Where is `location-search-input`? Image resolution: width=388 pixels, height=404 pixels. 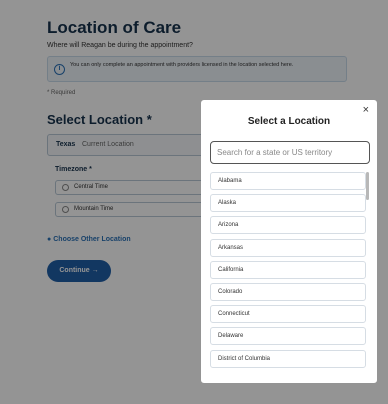
location-search-input is located at coordinates (290, 152).